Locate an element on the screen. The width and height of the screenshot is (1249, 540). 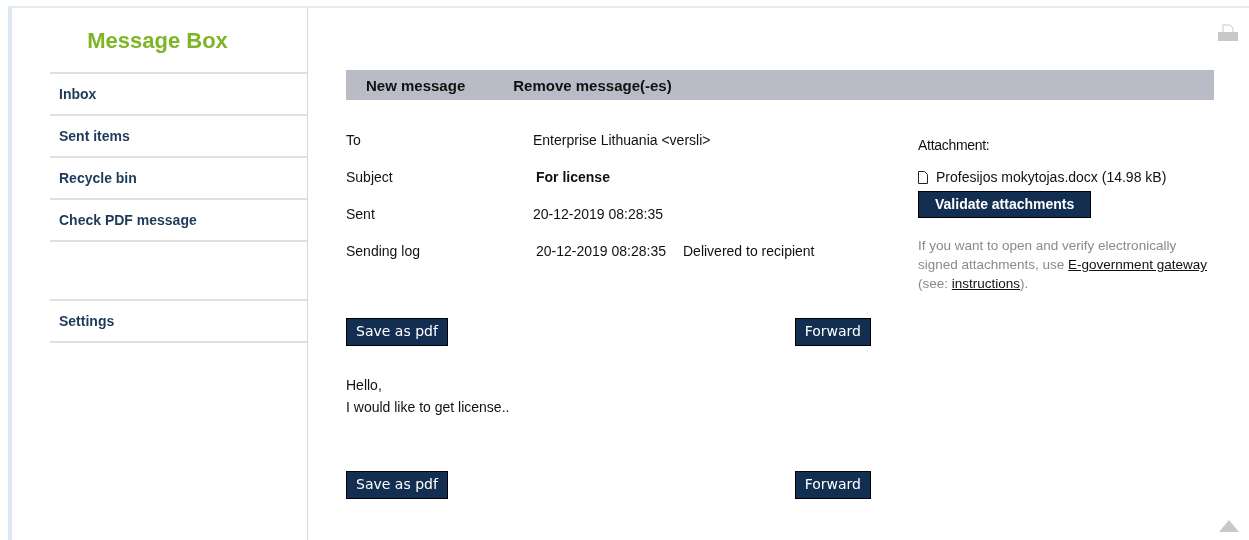
field-value: For license is located at coordinates (572, 177).